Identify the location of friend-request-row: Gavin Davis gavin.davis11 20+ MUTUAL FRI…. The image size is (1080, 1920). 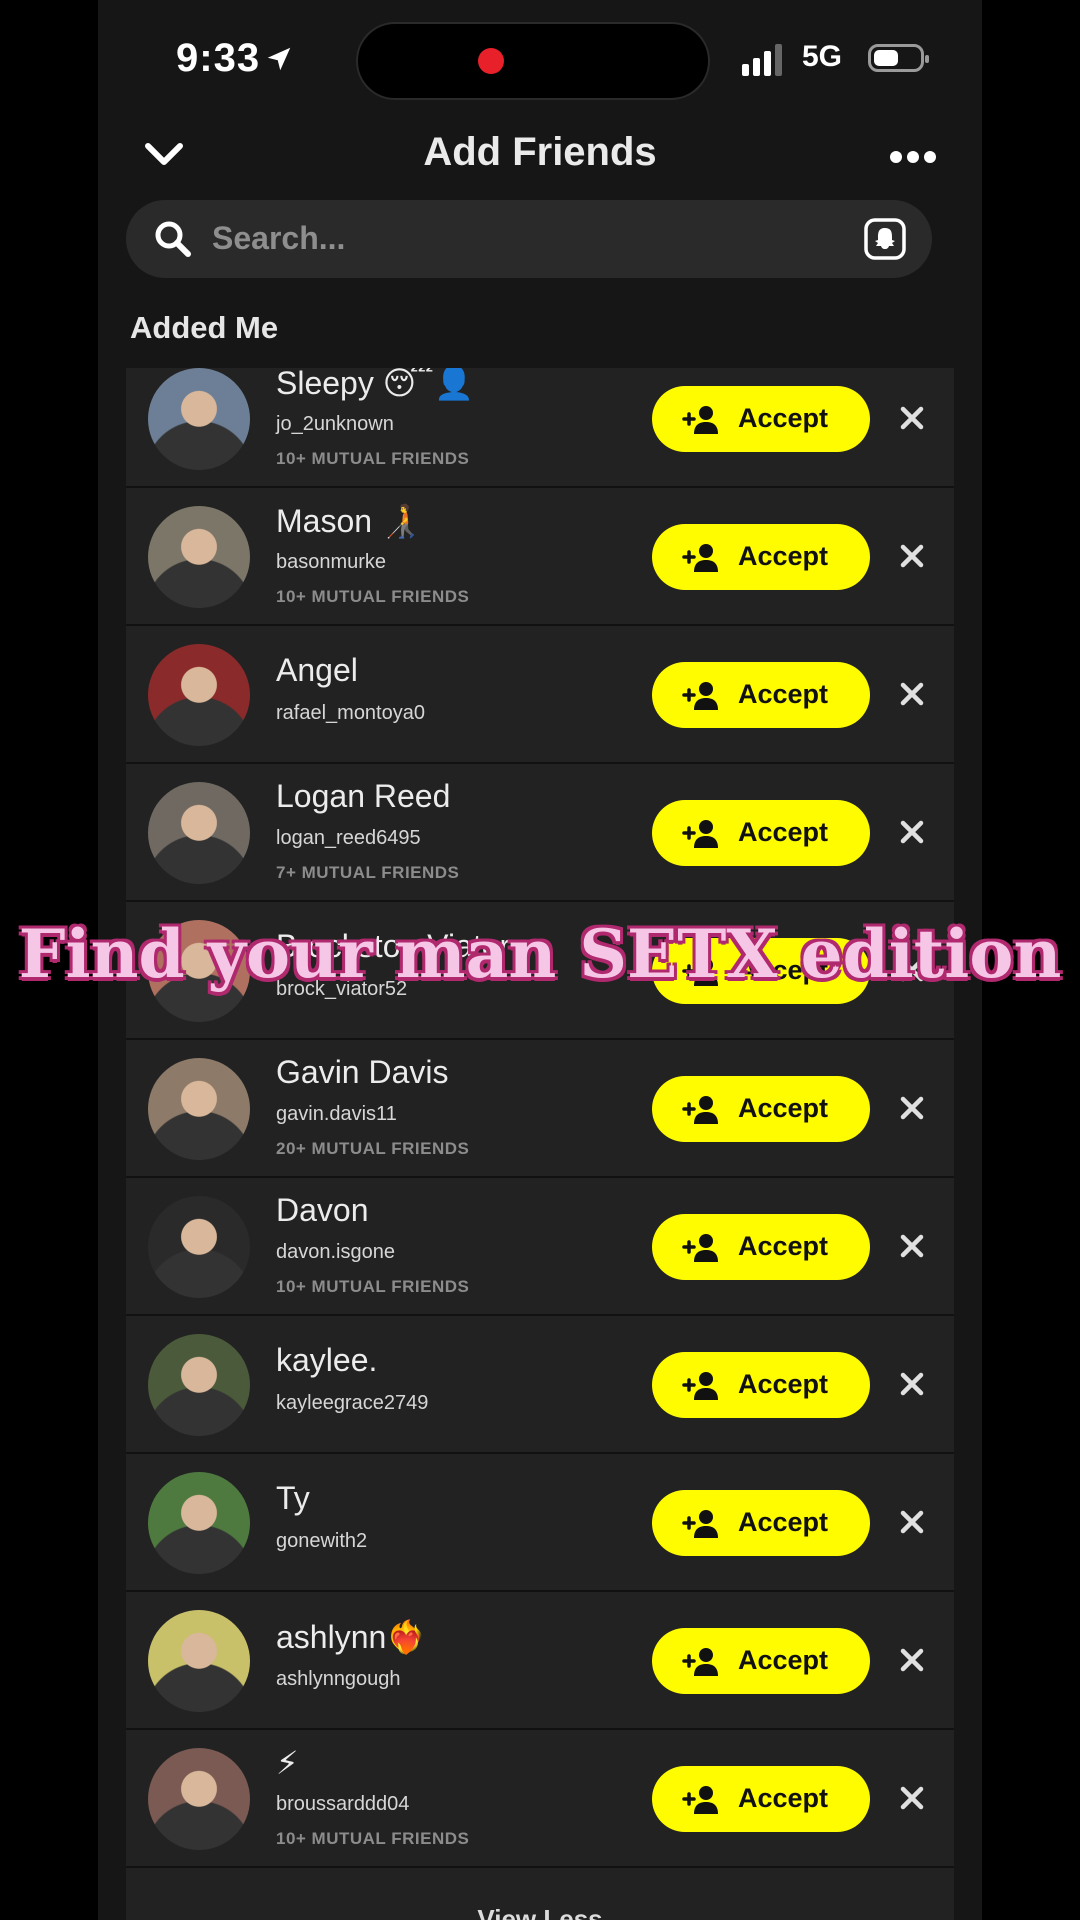
(540, 1109).